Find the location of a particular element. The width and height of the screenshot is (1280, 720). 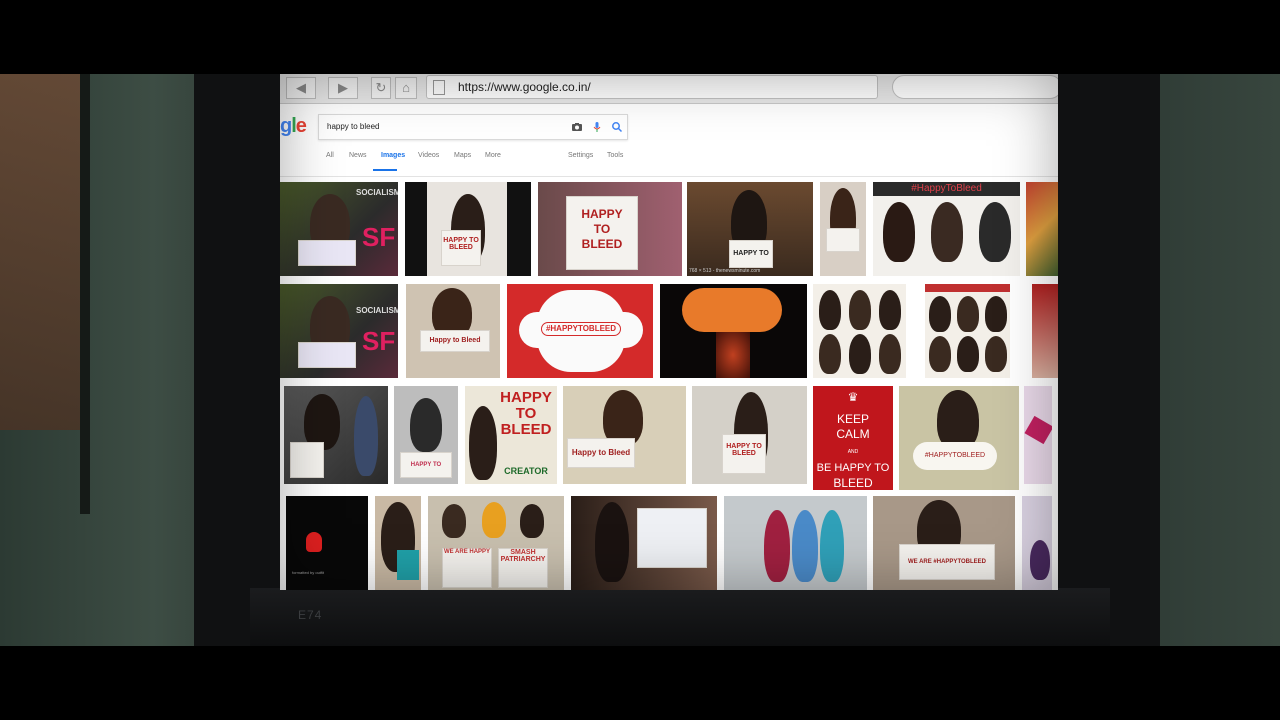

image-result: HAPPY TO 768 × 513 - thenewsminute.com is located at coordinates (750, 229).